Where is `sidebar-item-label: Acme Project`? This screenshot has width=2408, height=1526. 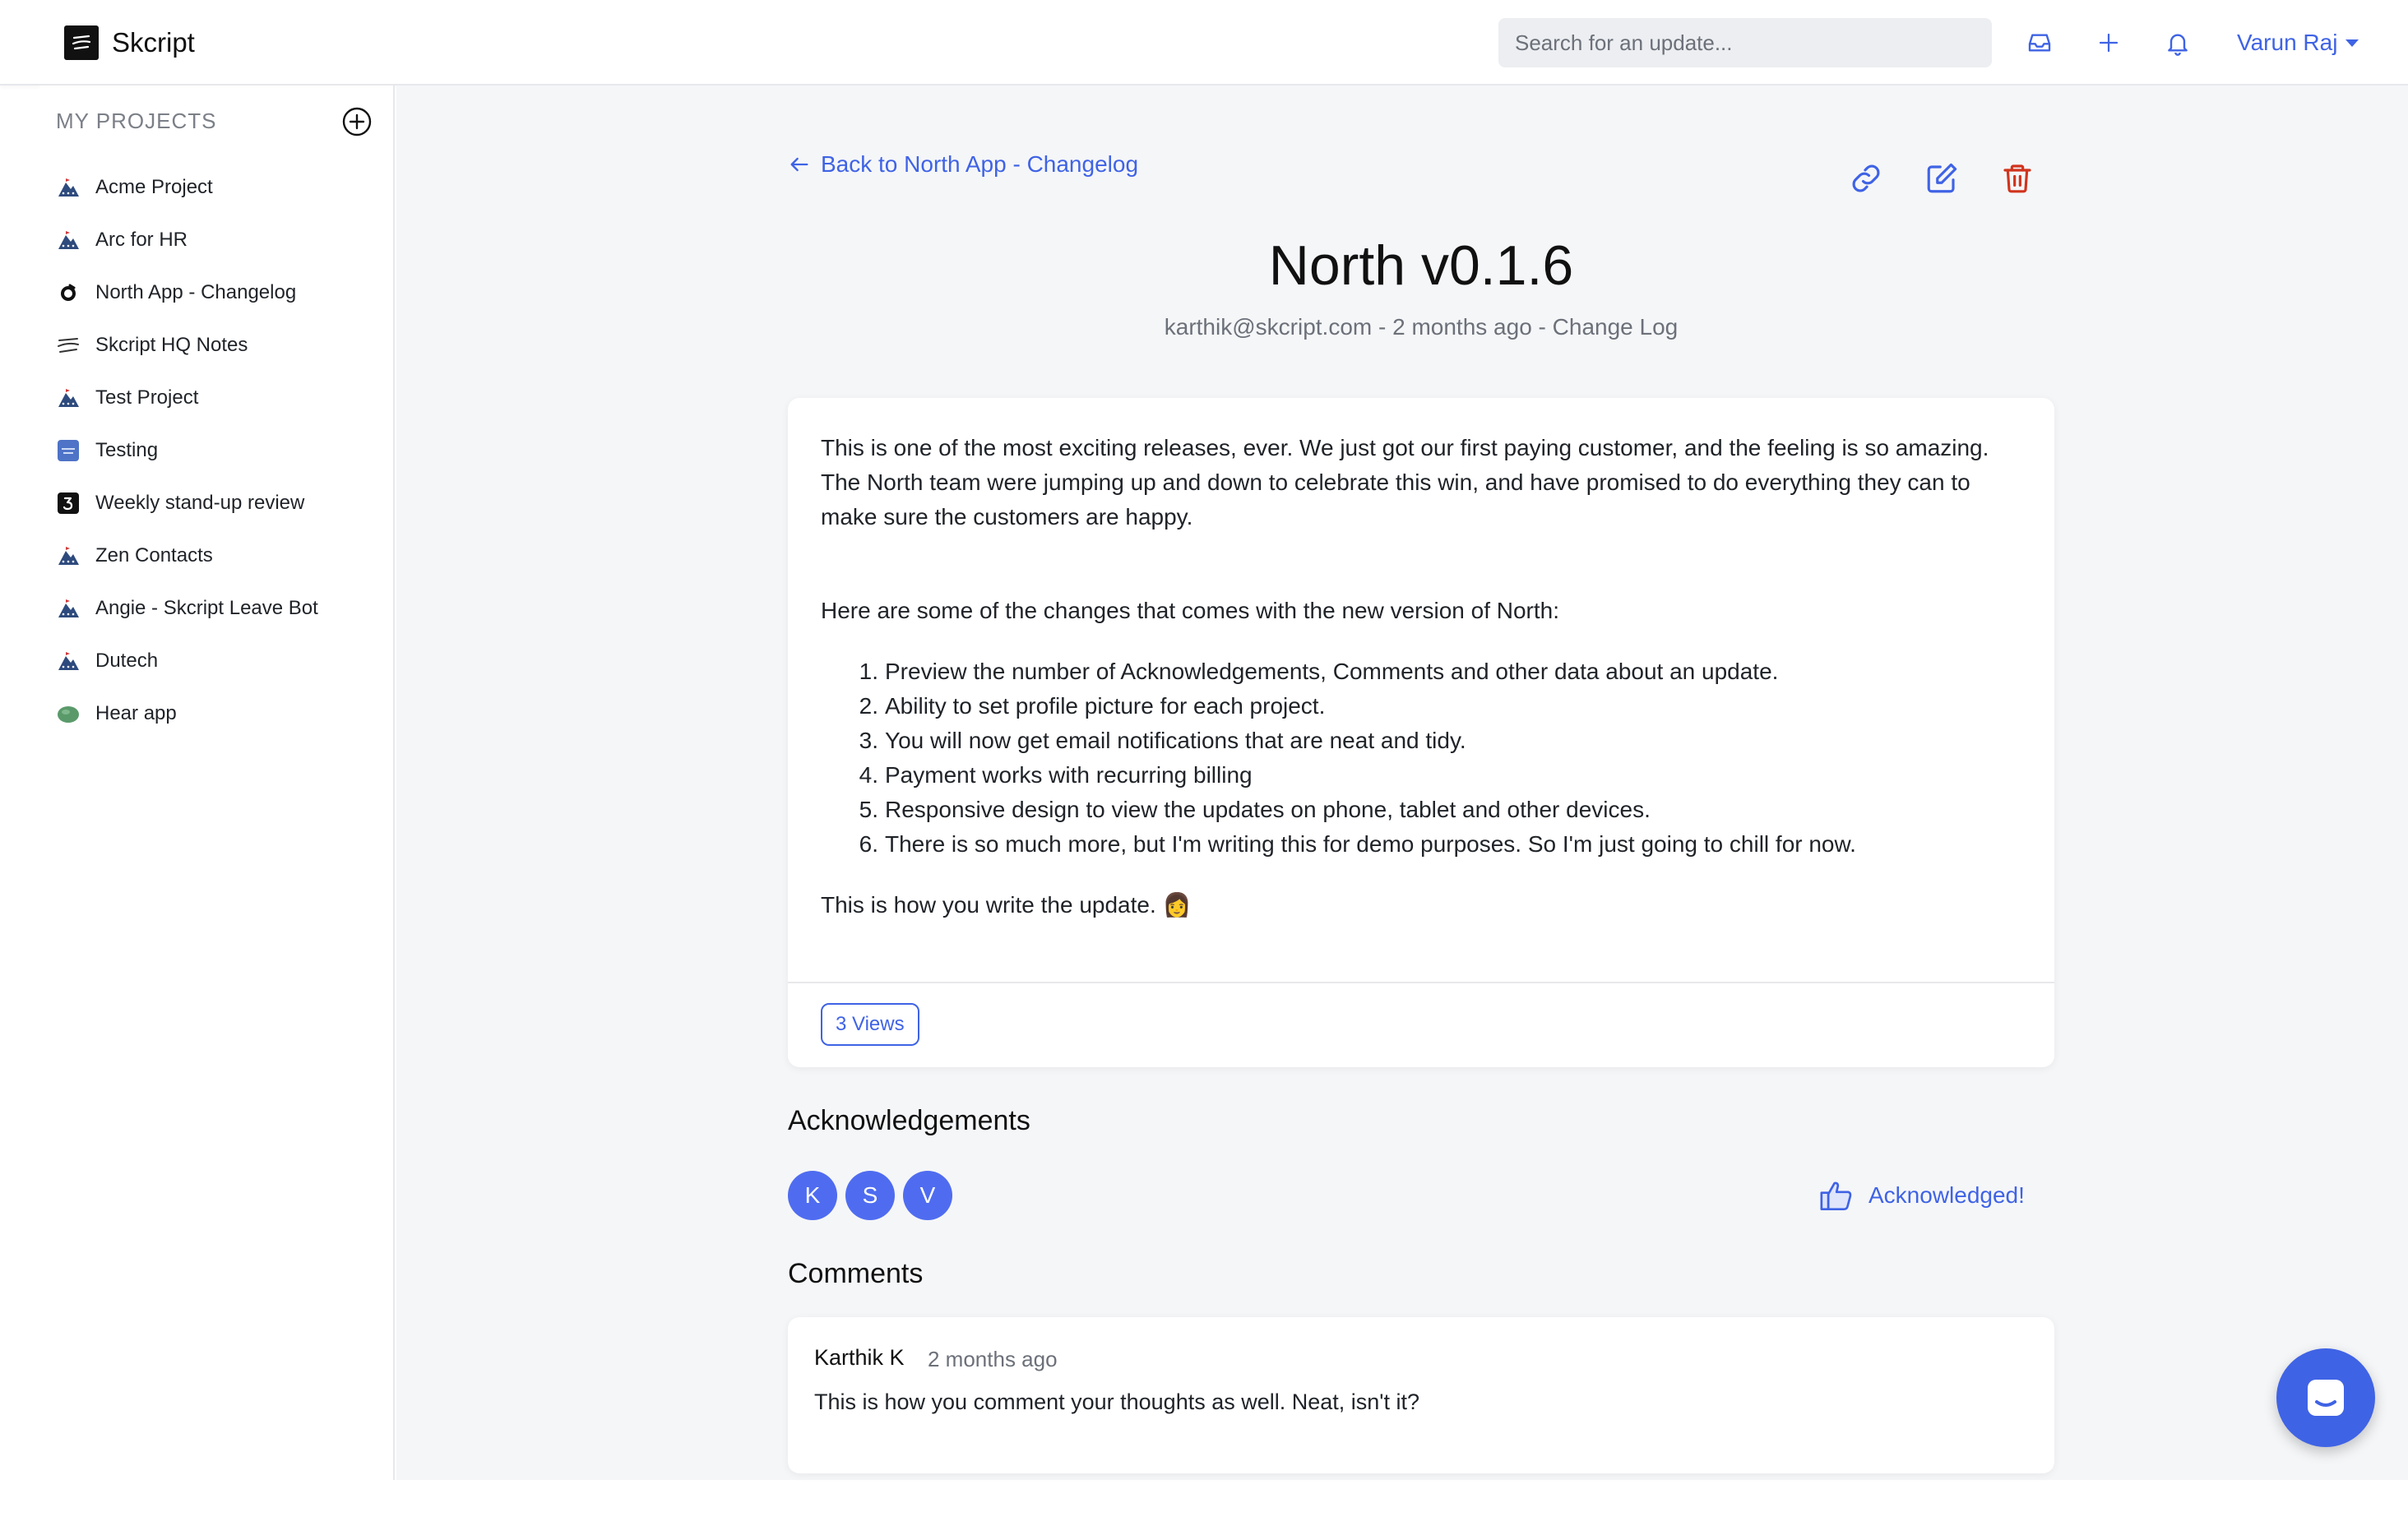 sidebar-item-label: Acme Project is located at coordinates (154, 187).